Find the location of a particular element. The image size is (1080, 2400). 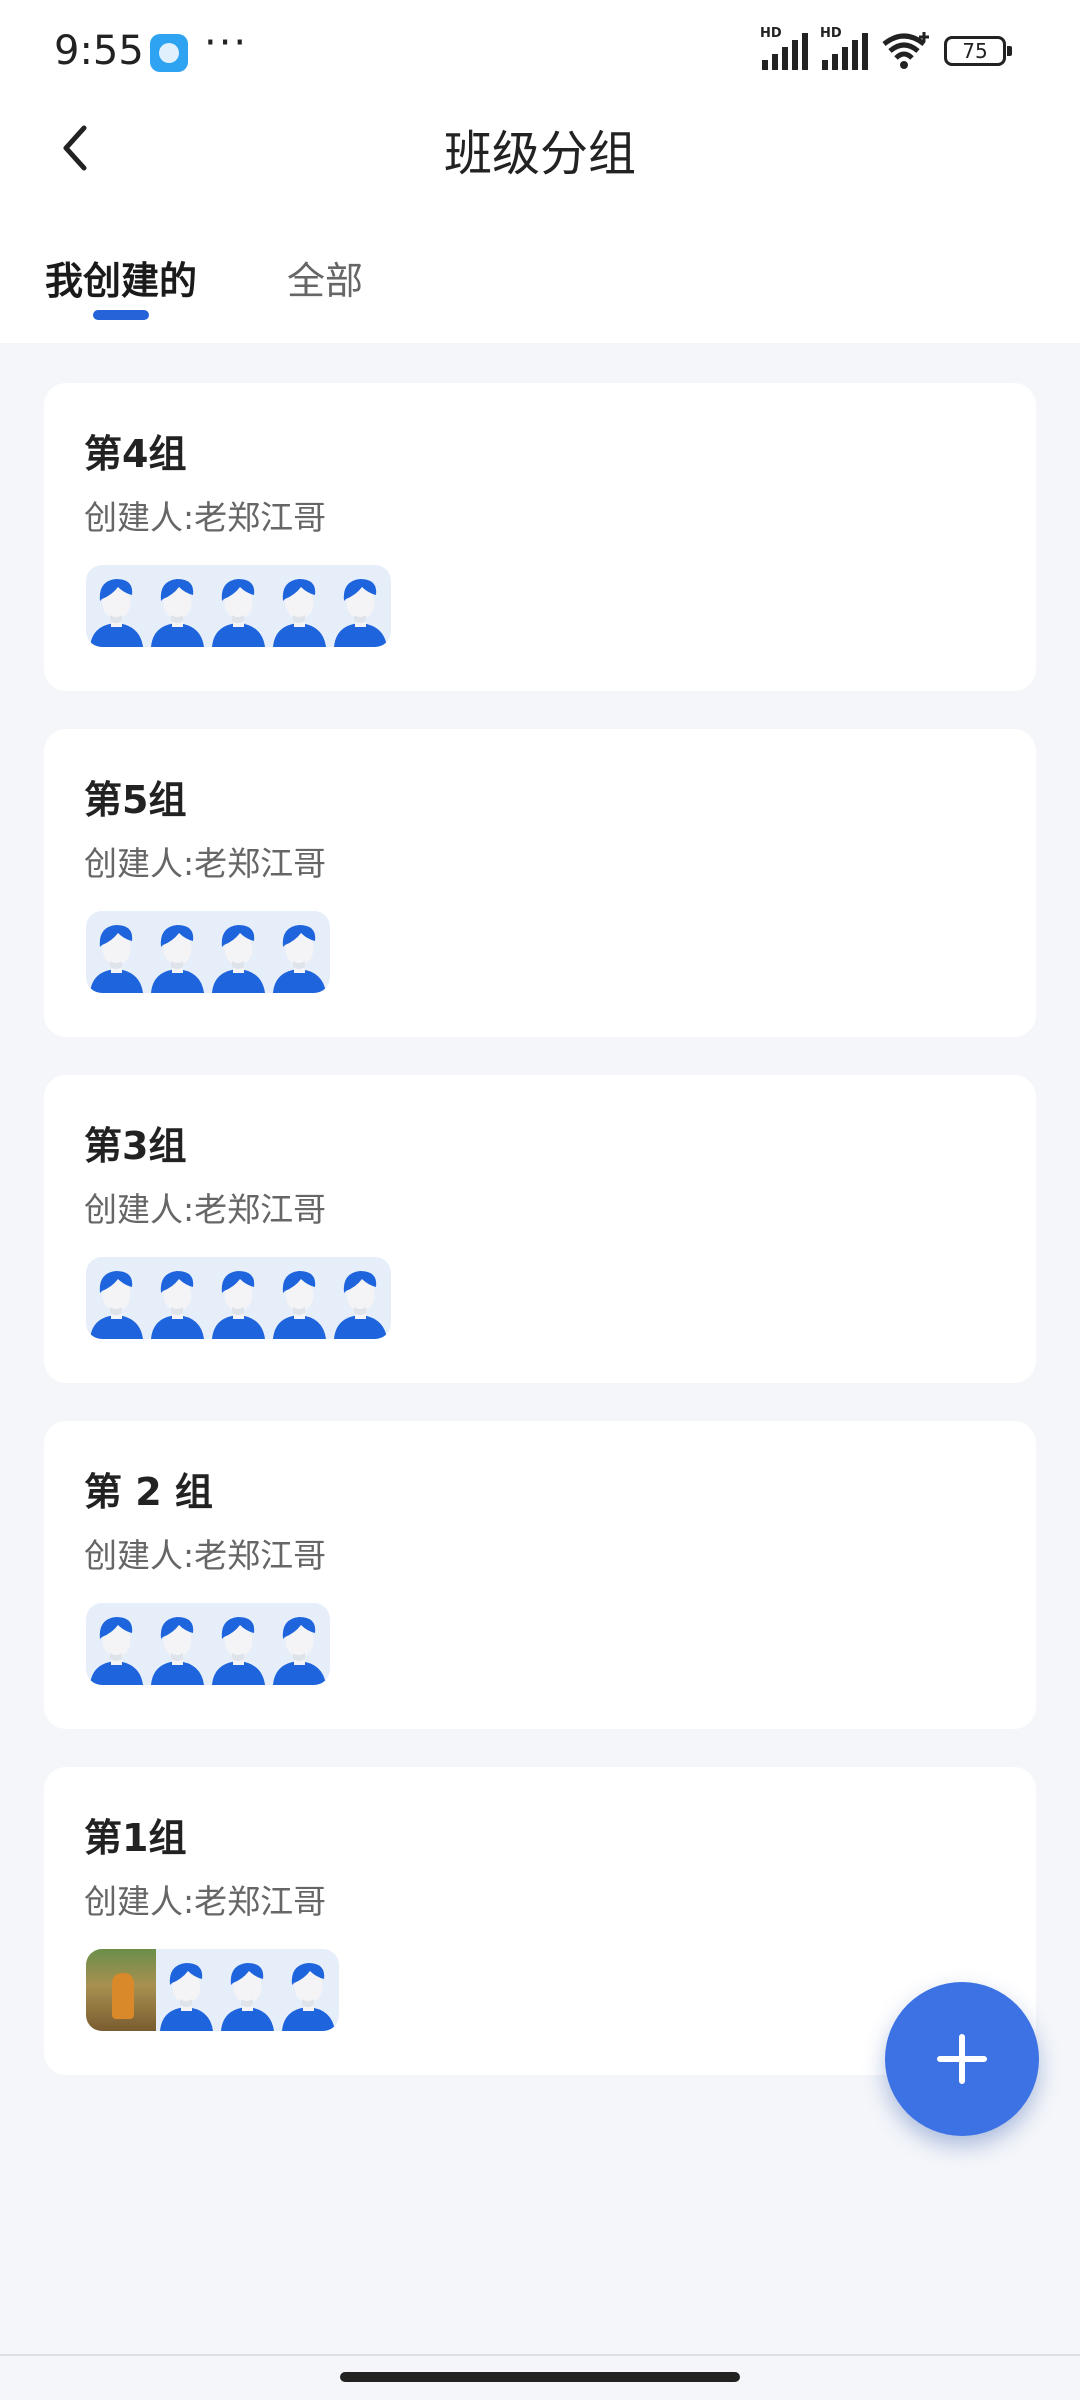

nav-bar: 班级分组 is located at coordinates (540, 150).